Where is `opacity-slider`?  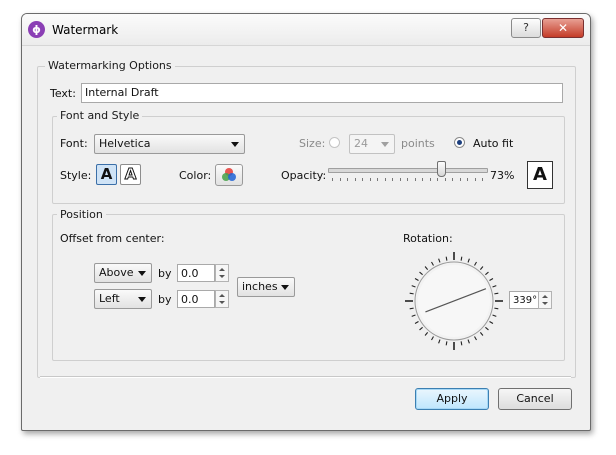
opacity-slider is located at coordinates (408, 172).